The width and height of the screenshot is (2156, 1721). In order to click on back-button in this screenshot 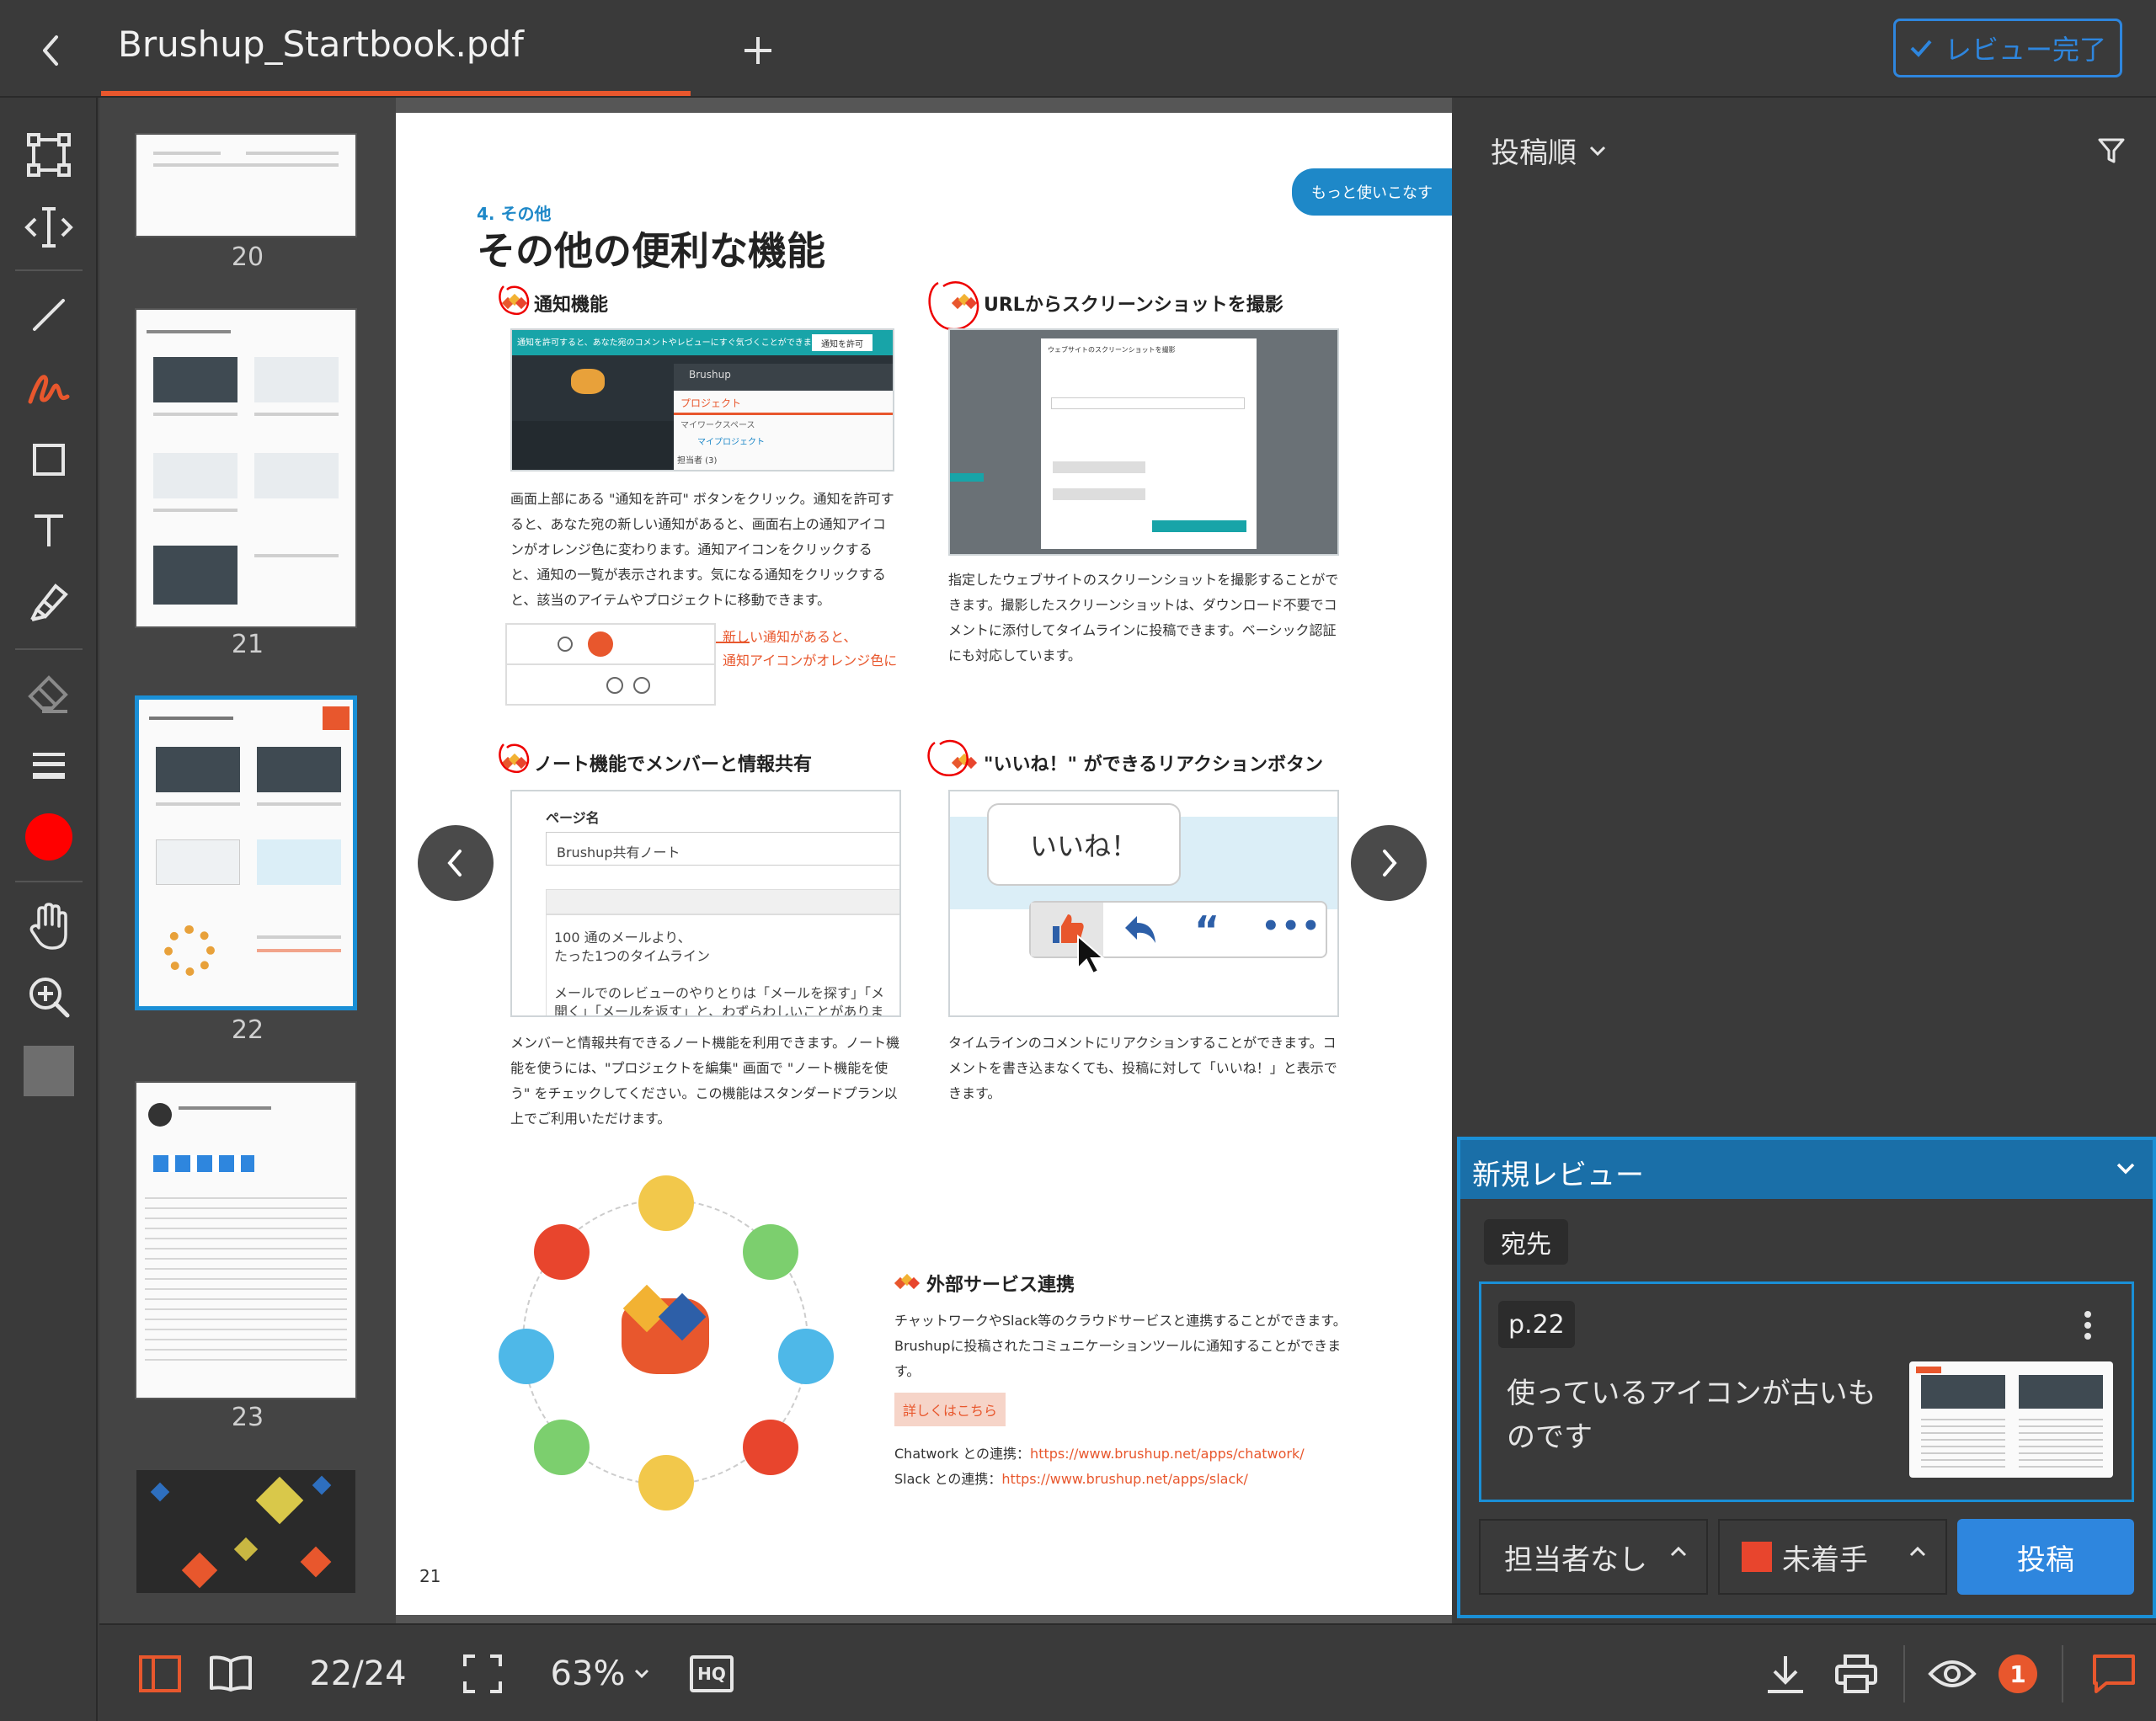, I will do `click(50, 50)`.